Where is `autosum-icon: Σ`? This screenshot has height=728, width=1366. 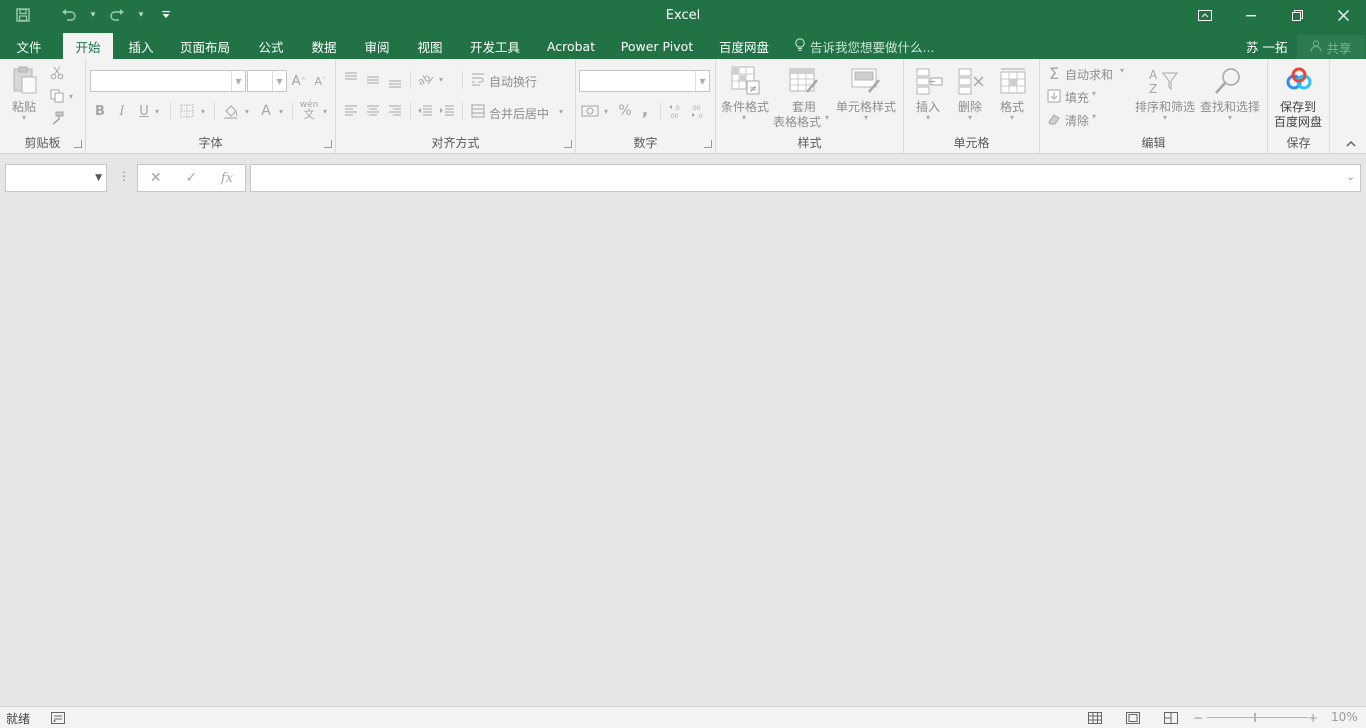 autosum-icon: Σ is located at coordinates (1054, 73).